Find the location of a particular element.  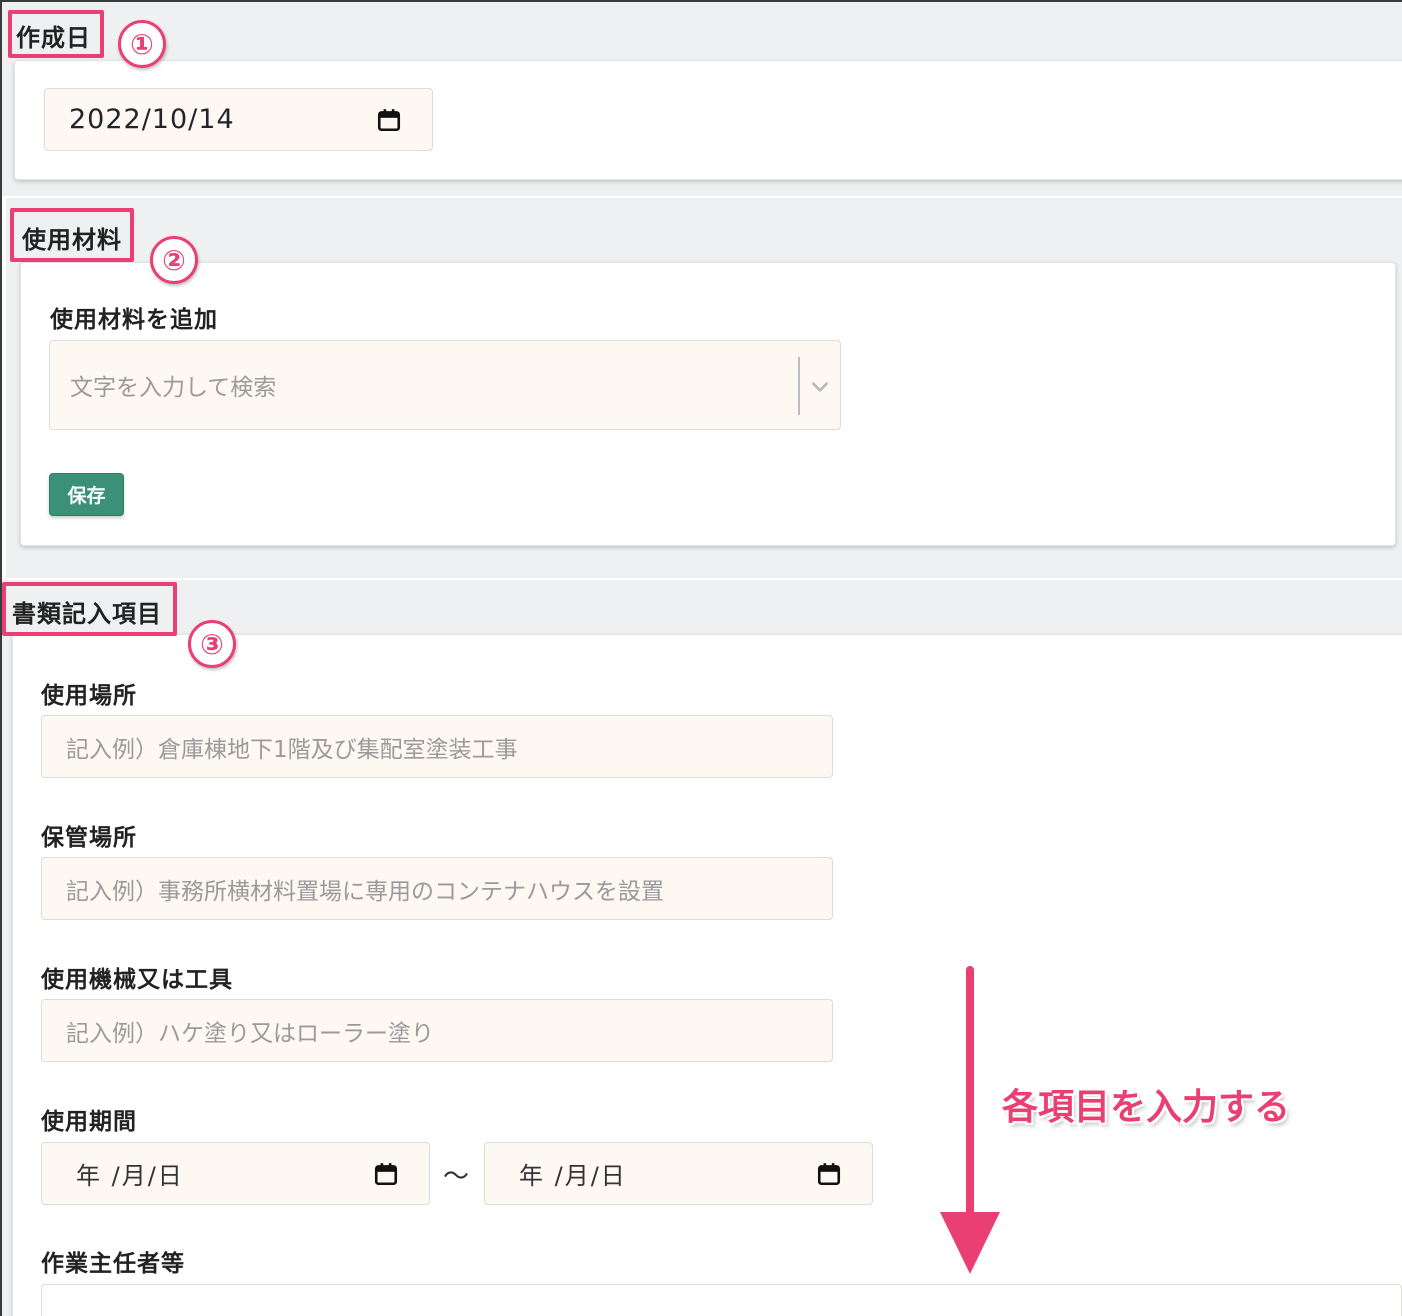

material-search-placeholder: 文字を入力して検索 is located at coordinates (173, 388).